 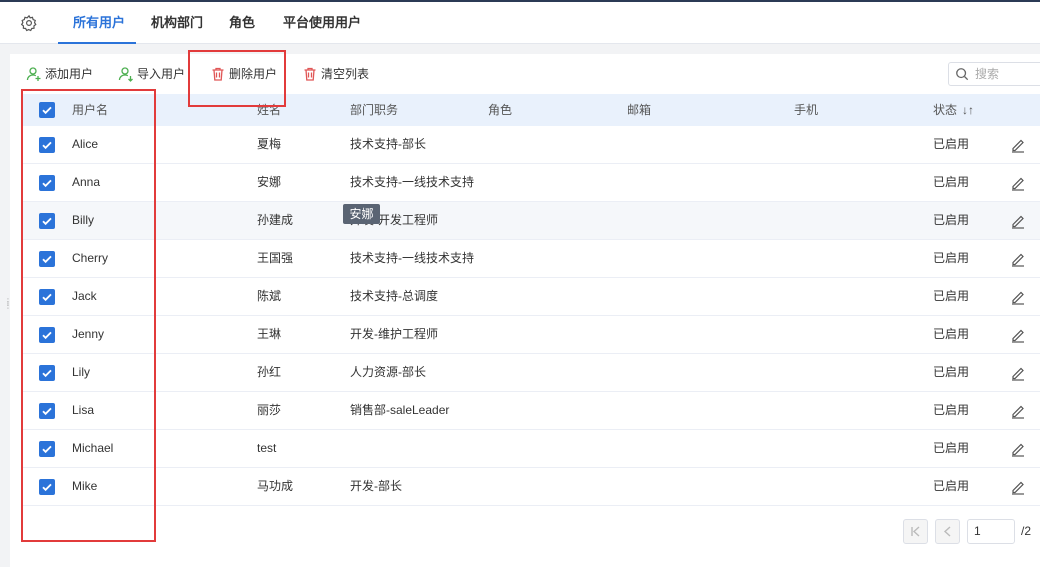 I want to click on table-row: Anna 安娜 技术支持-一线技术支持 已启用, so click(x=531, y=183).